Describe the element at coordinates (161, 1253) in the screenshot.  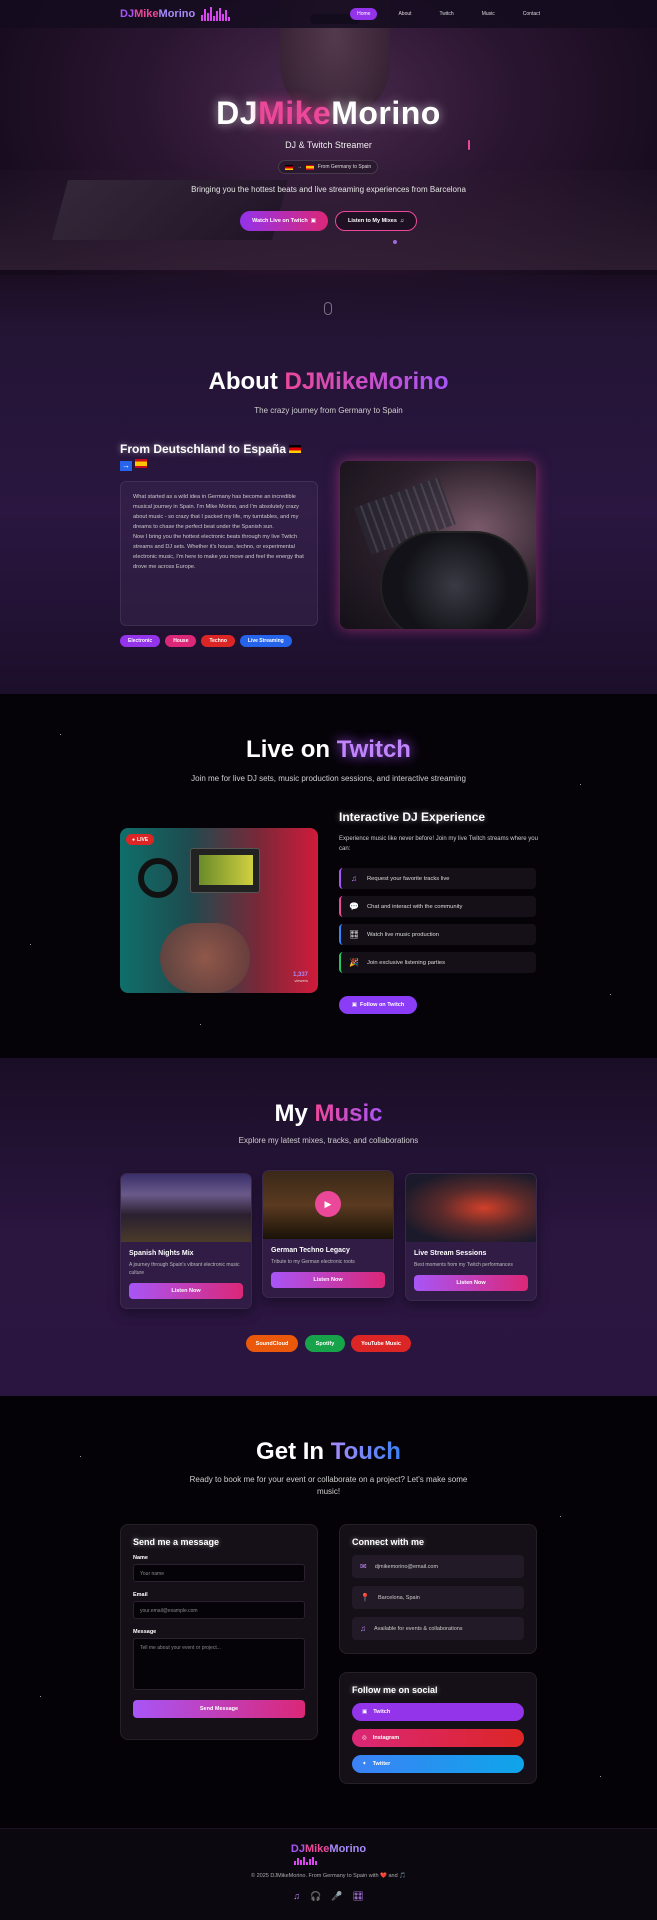
I see `card-title: Spanish Nights Mix` at that location.